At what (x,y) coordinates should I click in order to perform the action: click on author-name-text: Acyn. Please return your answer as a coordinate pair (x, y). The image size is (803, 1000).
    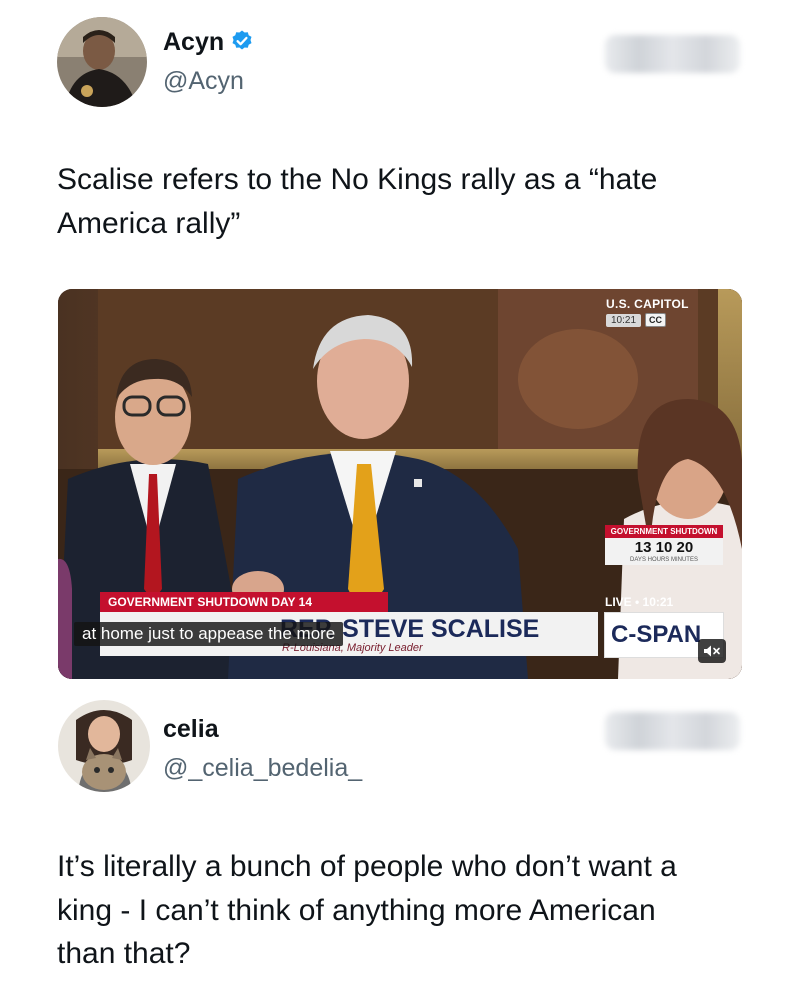
    Looking at the image, I should click on (194, 42).